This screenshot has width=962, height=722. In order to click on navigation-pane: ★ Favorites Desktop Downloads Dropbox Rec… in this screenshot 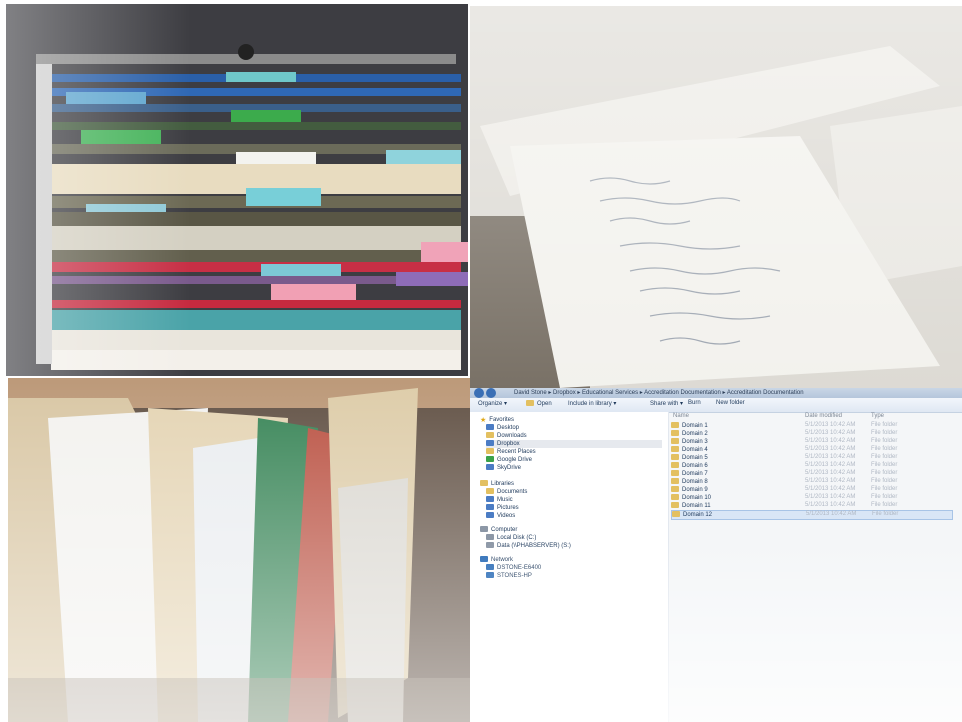, I will do `click(569, 567)`.